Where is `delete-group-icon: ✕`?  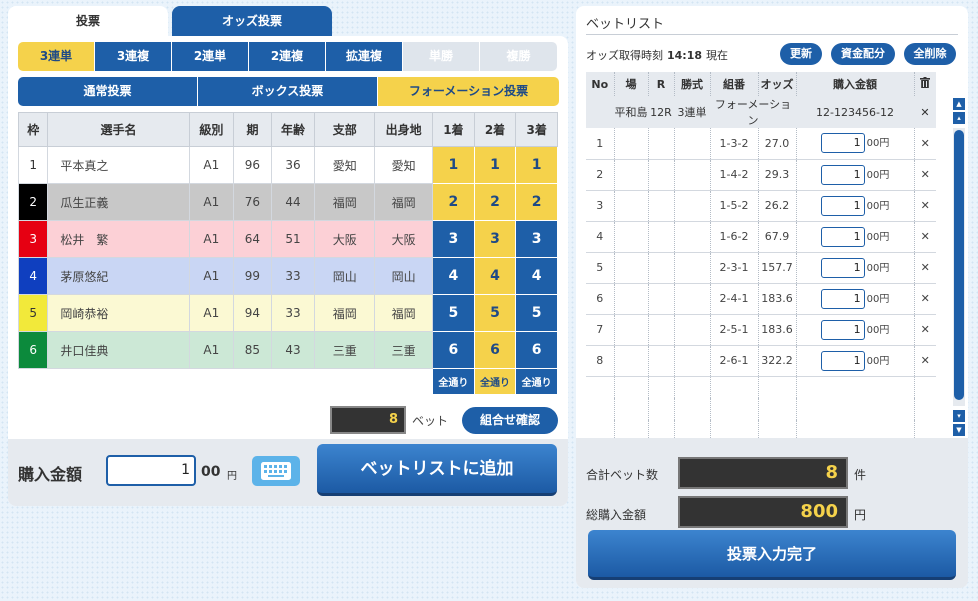 delete-group-icon: ✕ is located at coordinates (925, 112).